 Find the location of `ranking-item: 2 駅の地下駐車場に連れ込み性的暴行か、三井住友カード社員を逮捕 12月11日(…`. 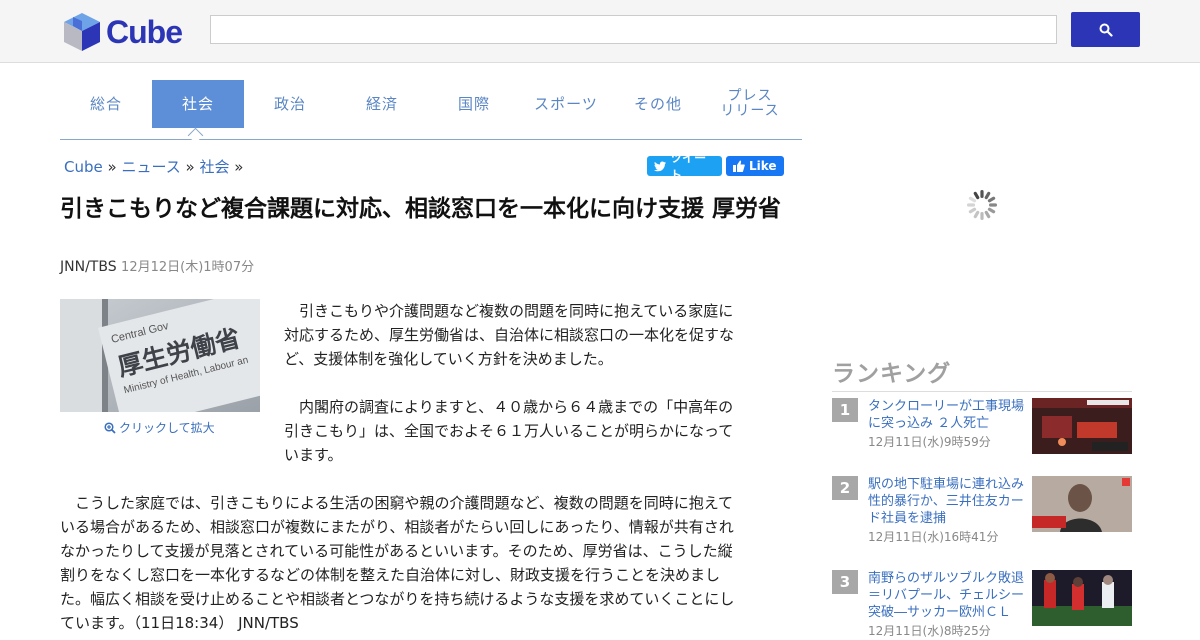

ranking-item: 2 駅の地下駐車場に連れ込み性的暴行か、三井住友カード社員を逮捕 12月11日(… is located at coordinates (982, 511).